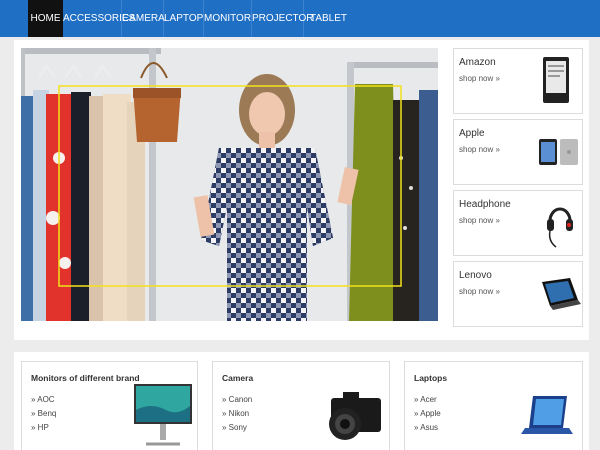  What do you see at coordinates (99, 18) in the screenshot?
I see `nav-accessories: ACCESSORIES` at bounding box center [99, 18].